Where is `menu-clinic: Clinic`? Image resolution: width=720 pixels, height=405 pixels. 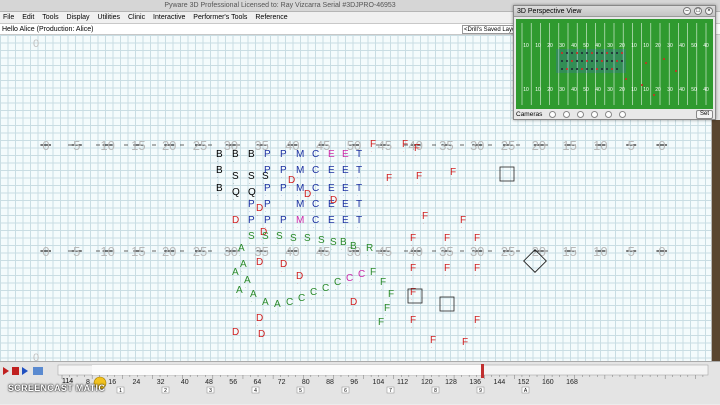 menu-clinic: Clinic is located at coordinates (136, 18).